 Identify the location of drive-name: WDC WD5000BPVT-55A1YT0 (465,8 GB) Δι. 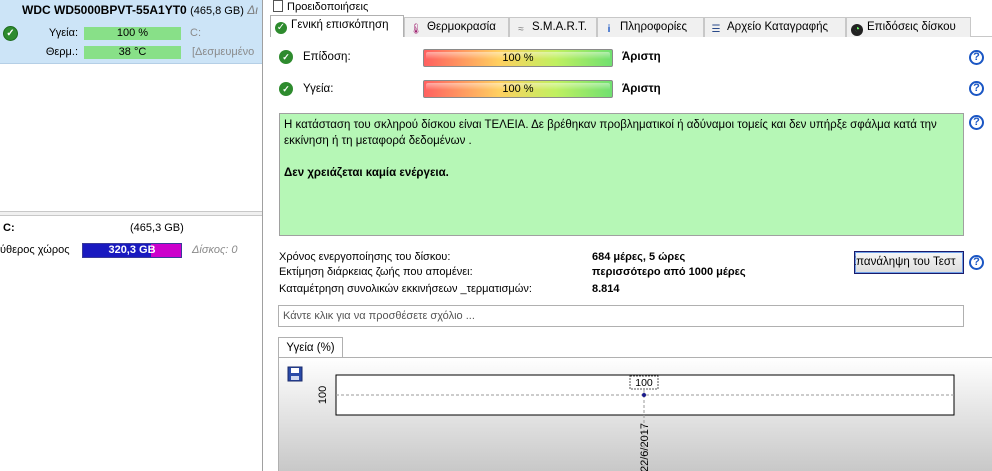
(140, 10).